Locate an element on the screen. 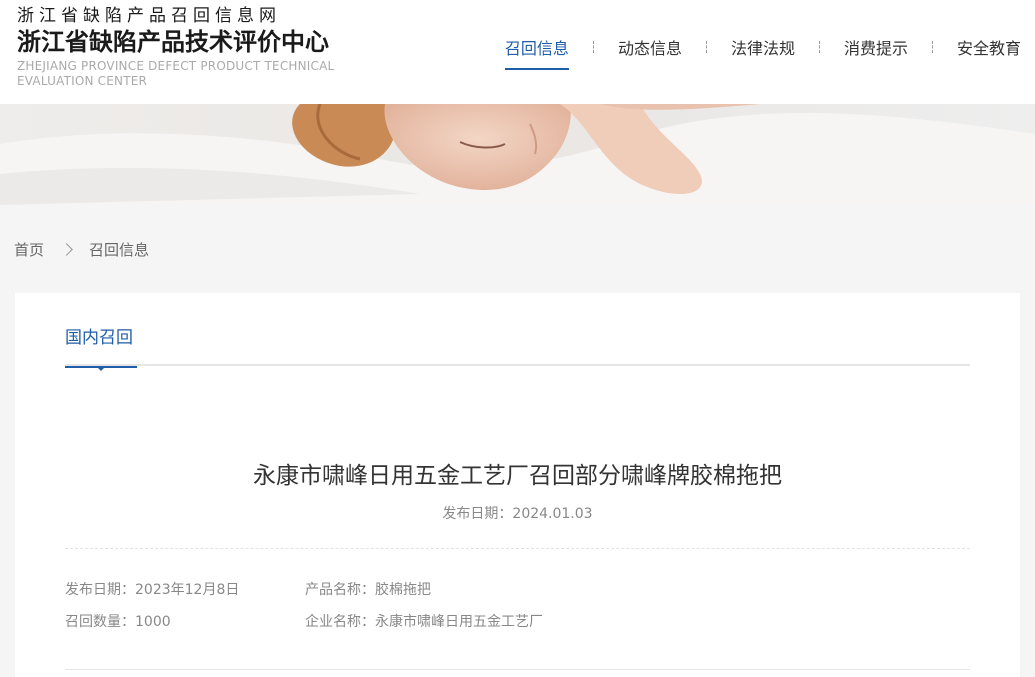  article-publish-date: 发布日期：2024.01.03 is located at coordinates (517, 514).